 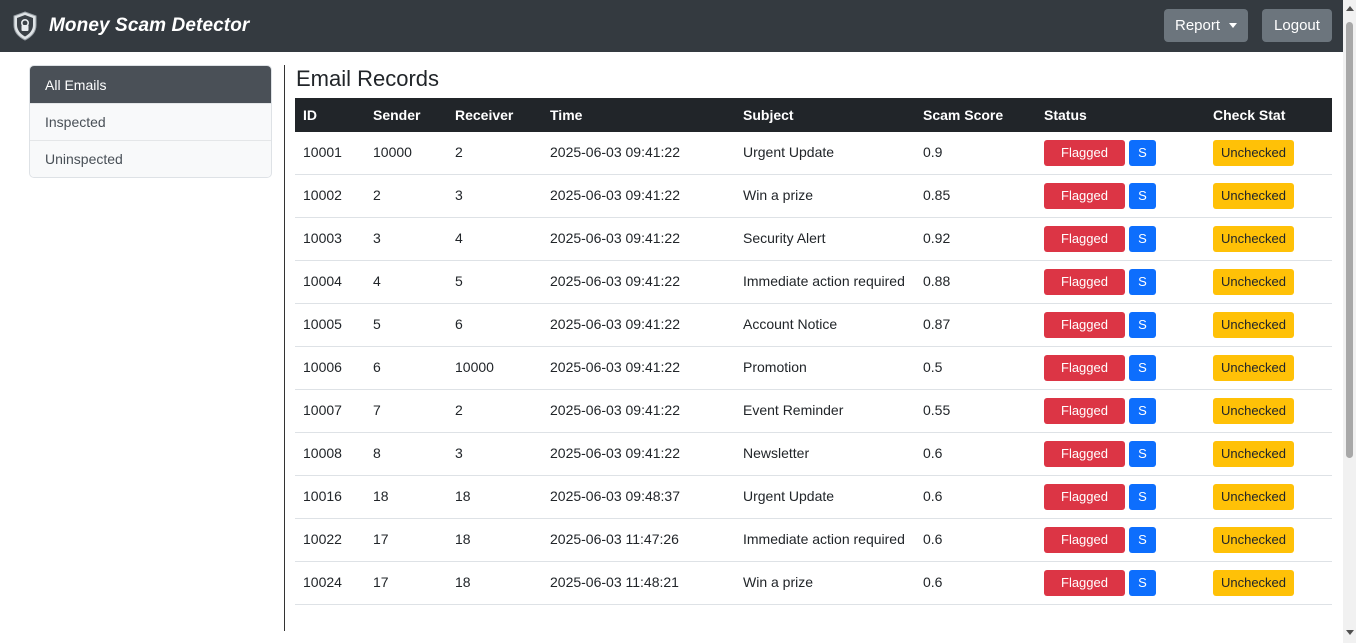 I want to click on receiver-cell: 4, so click(x=494, y=239).